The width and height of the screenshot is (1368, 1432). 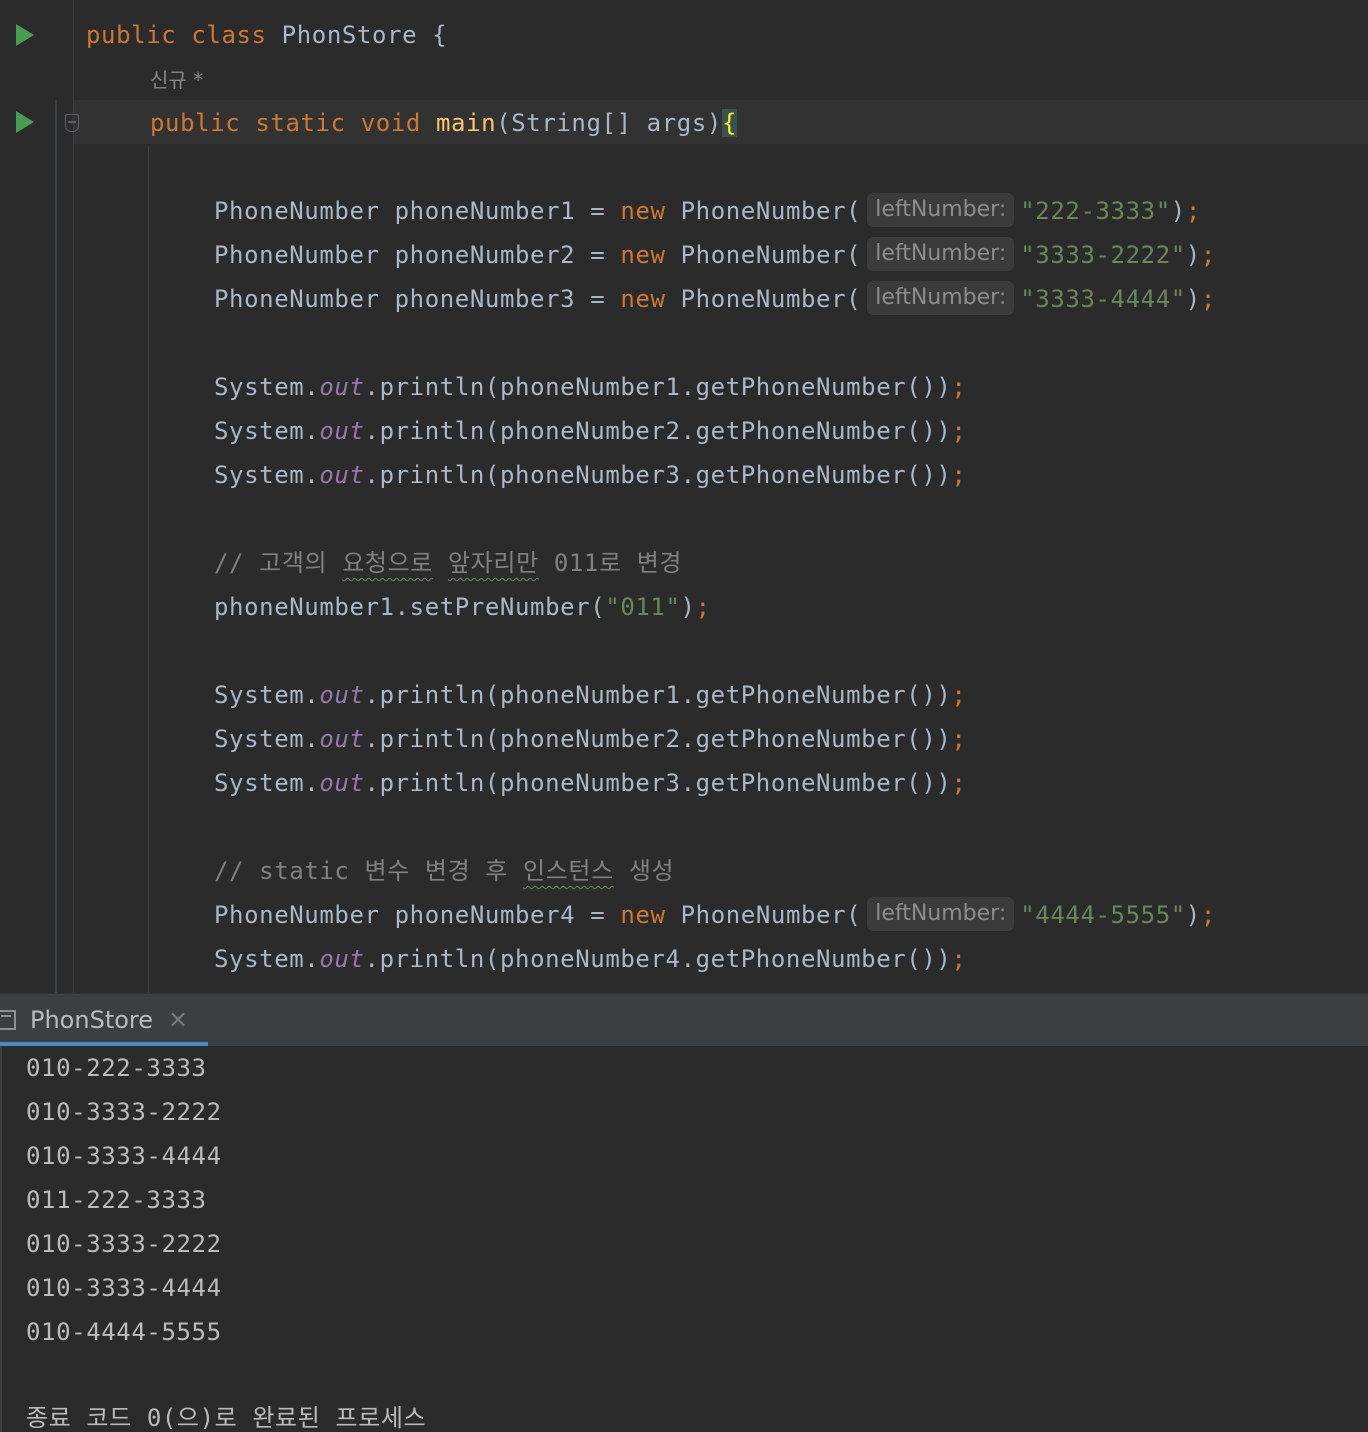 I want to click on string-literal: "011", so click(x=643, y=607).